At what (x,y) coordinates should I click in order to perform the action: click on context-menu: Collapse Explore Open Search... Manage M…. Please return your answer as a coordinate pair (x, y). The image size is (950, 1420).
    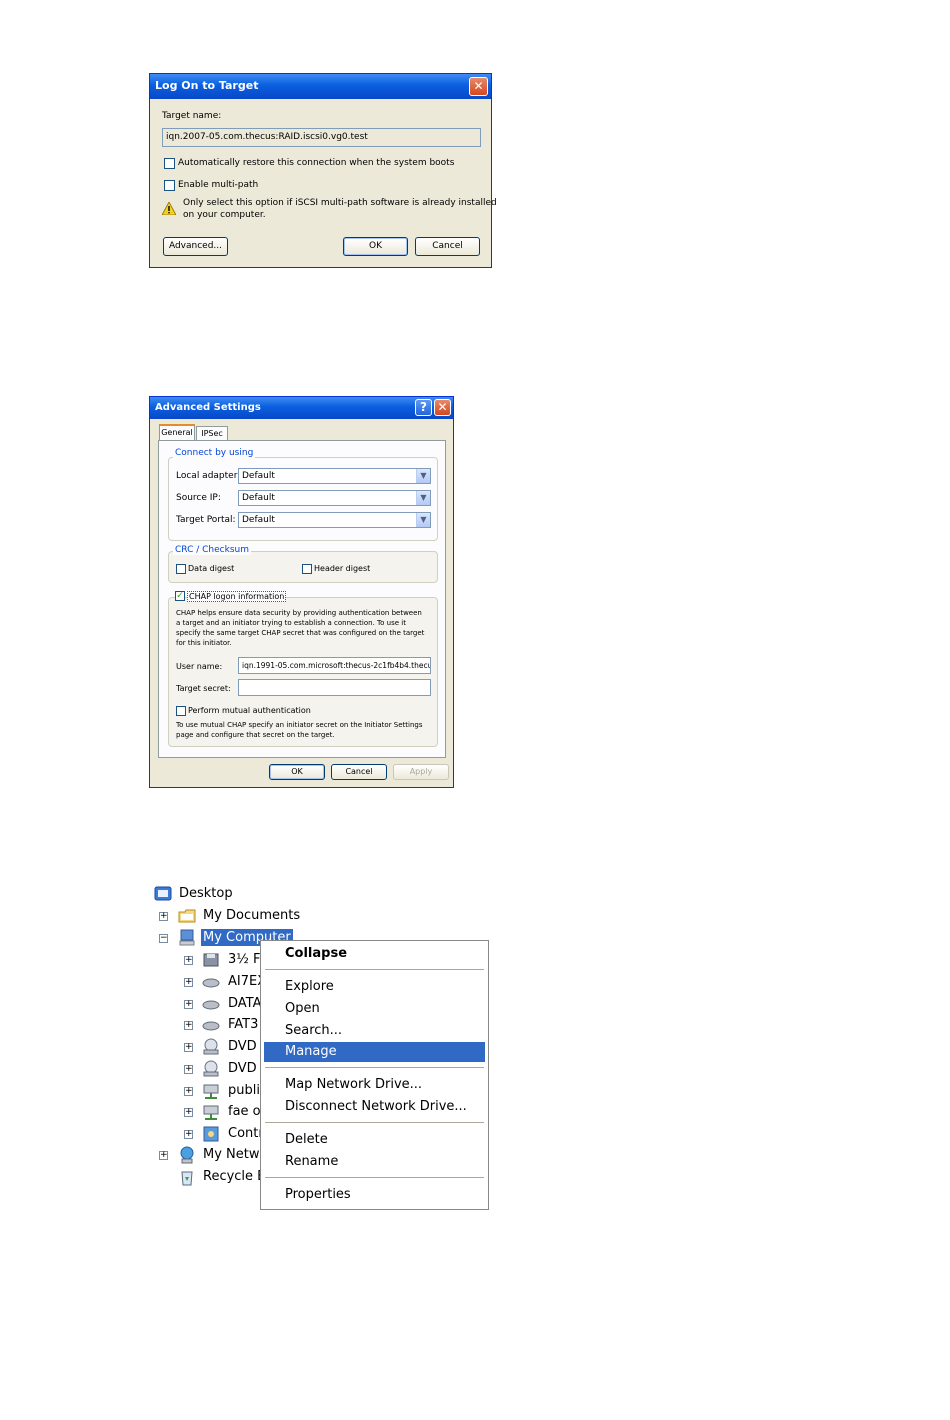
    Looking at the image, I should click on (374, 1075).